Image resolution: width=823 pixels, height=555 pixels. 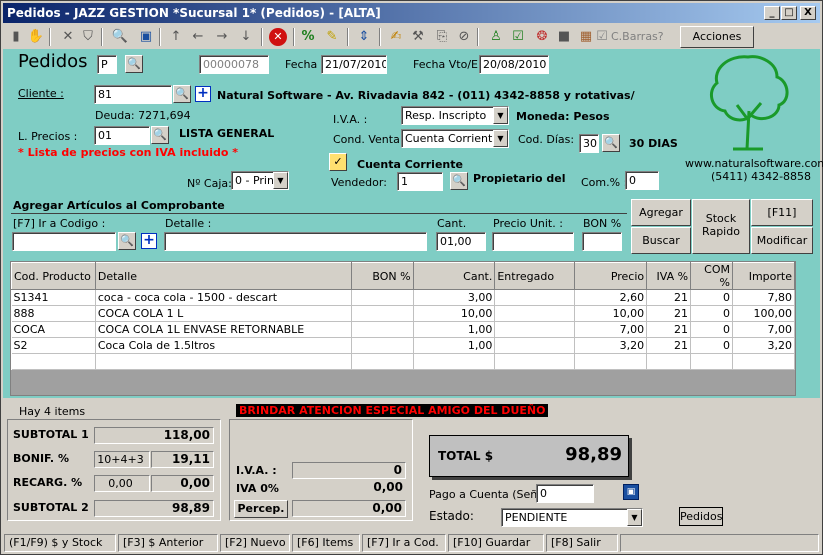 What do you see at coordinates (669, 276) in the screenshot?
I see `column-header: IVA %` at bounding box center [669, 276].